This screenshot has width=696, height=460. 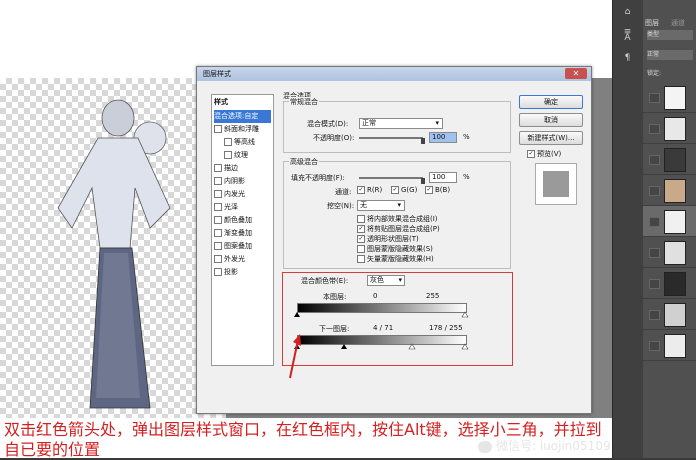 I want to click on type-icon: A, so click(x=627, y=38).